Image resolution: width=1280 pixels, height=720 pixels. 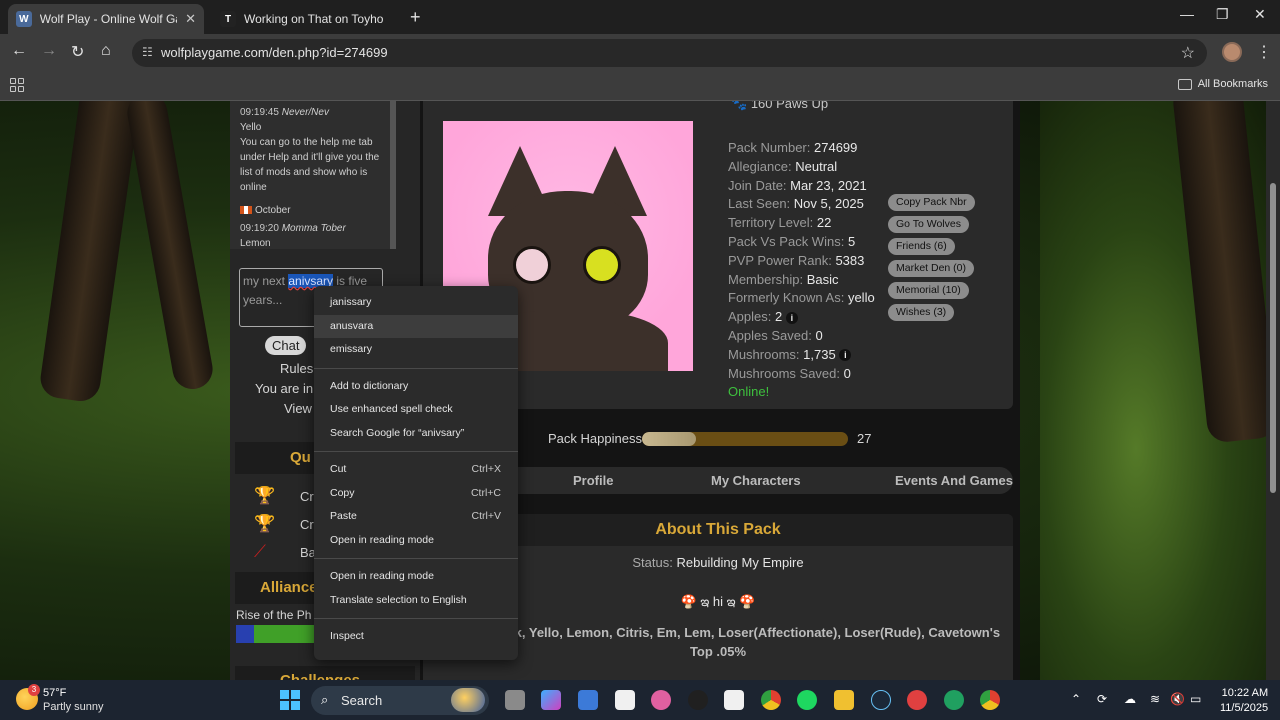 What do you see at coordinates (24, 19) in the screenshot?
I see `wolfplay-favicon-icon: W` at bounding box center [24, 19].